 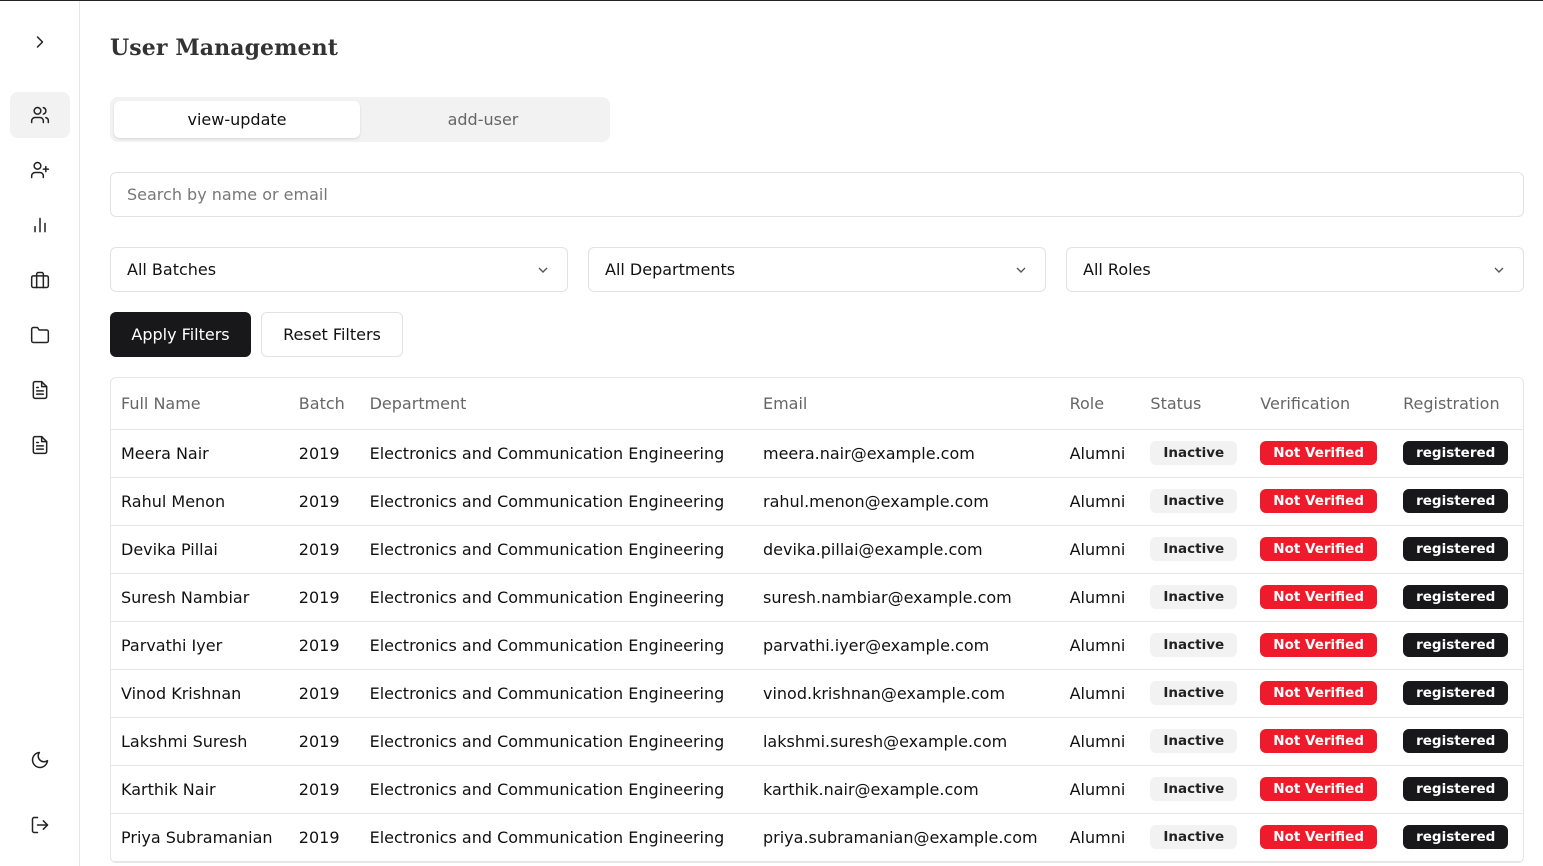 I want to click on cell-email: rahul.menon@example.com, so click(x=906, y=501).